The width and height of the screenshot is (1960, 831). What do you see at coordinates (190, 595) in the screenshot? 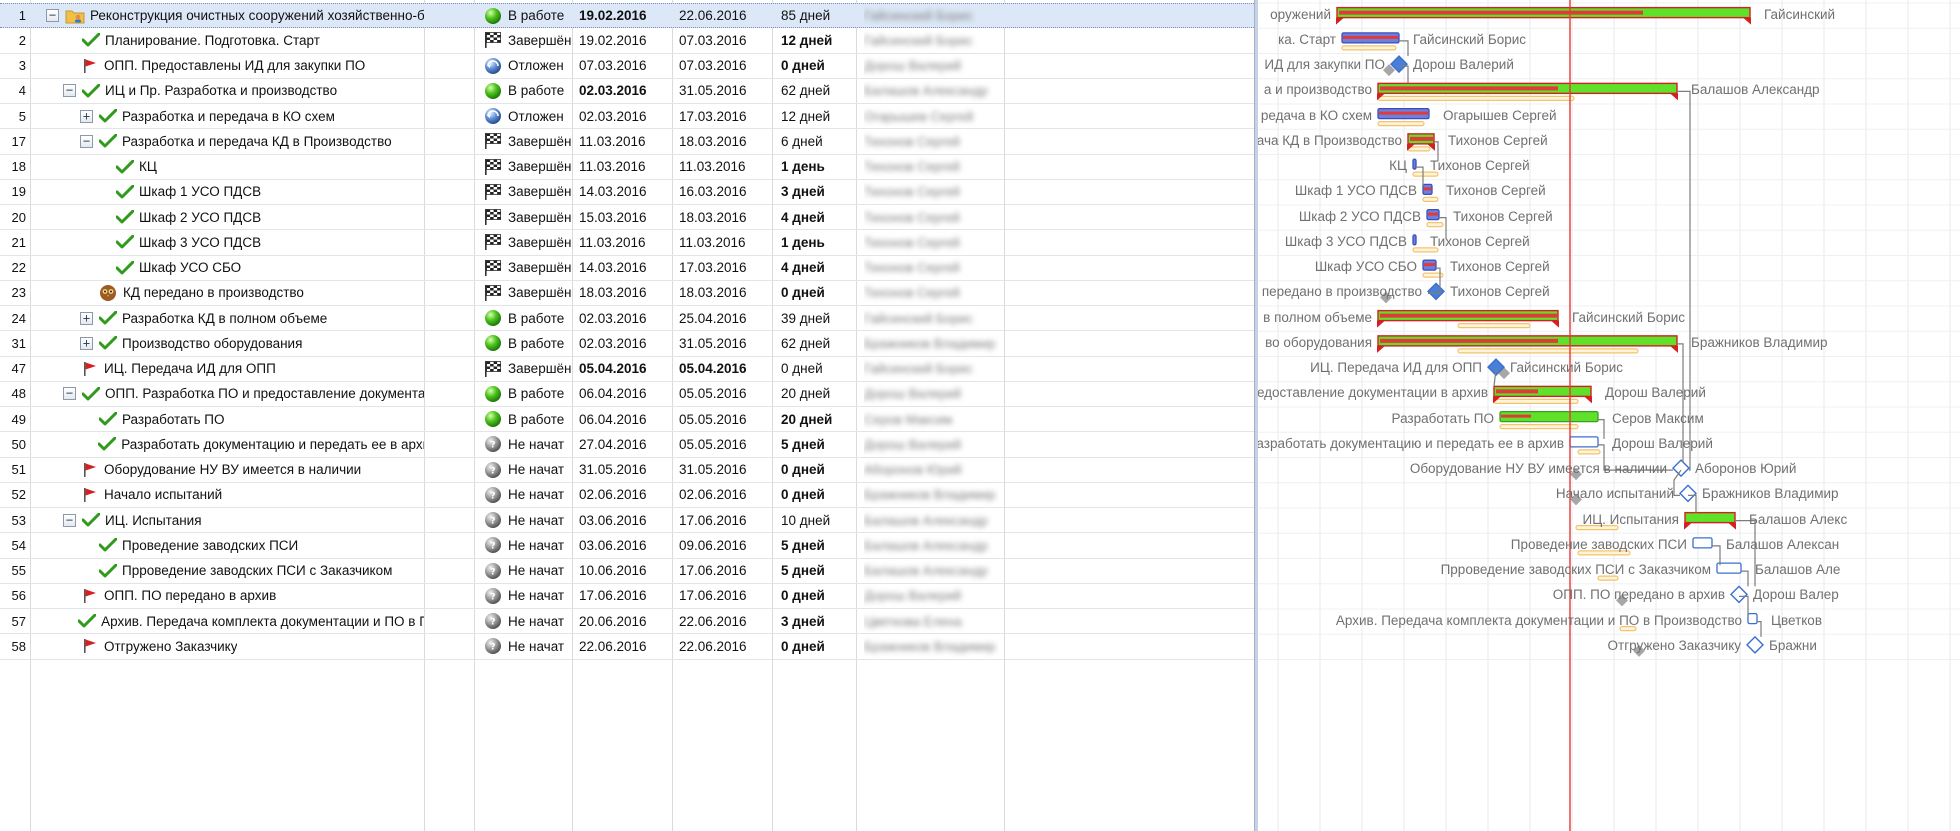
I see `task-name: ОПП. ПО передано в архив` at bounding box center [190, 595].